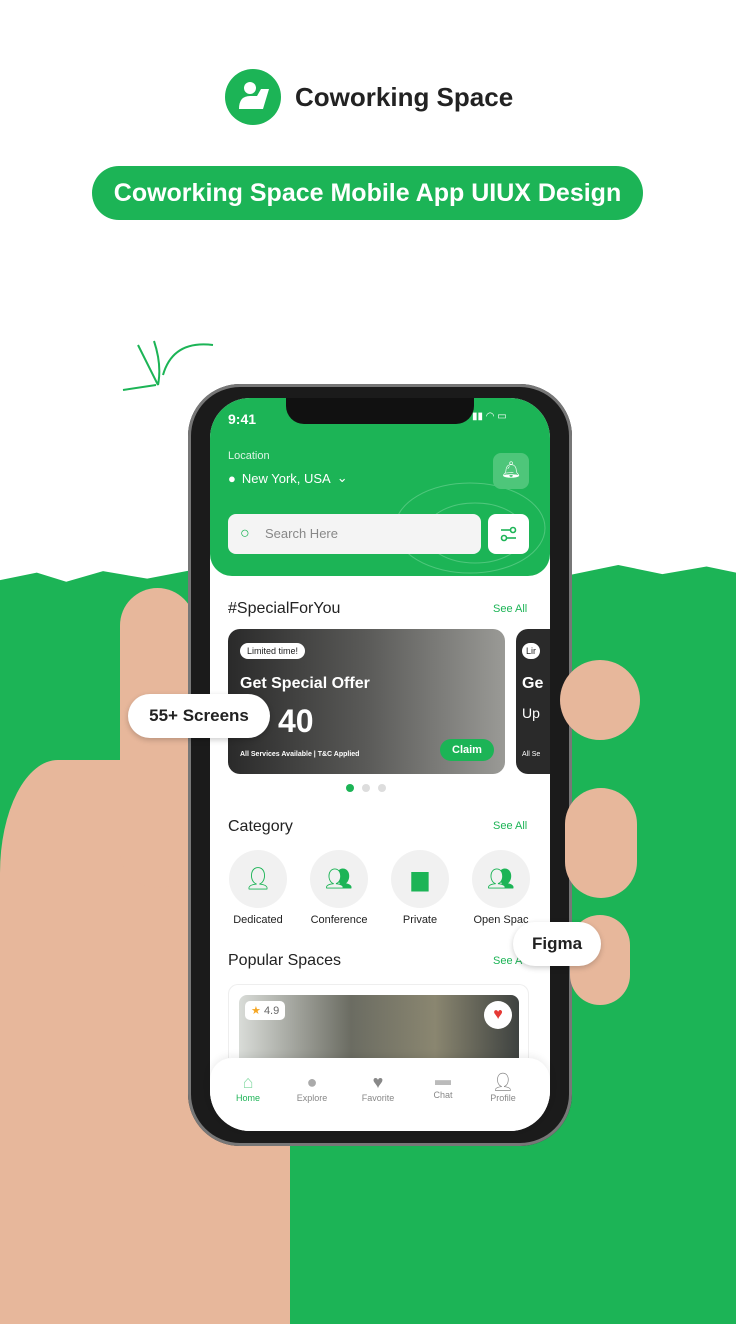  What do you see at coordinates (247, 1098) in the screenshot?
I see `nav-label: Home` at bounding box center [247, 1098].